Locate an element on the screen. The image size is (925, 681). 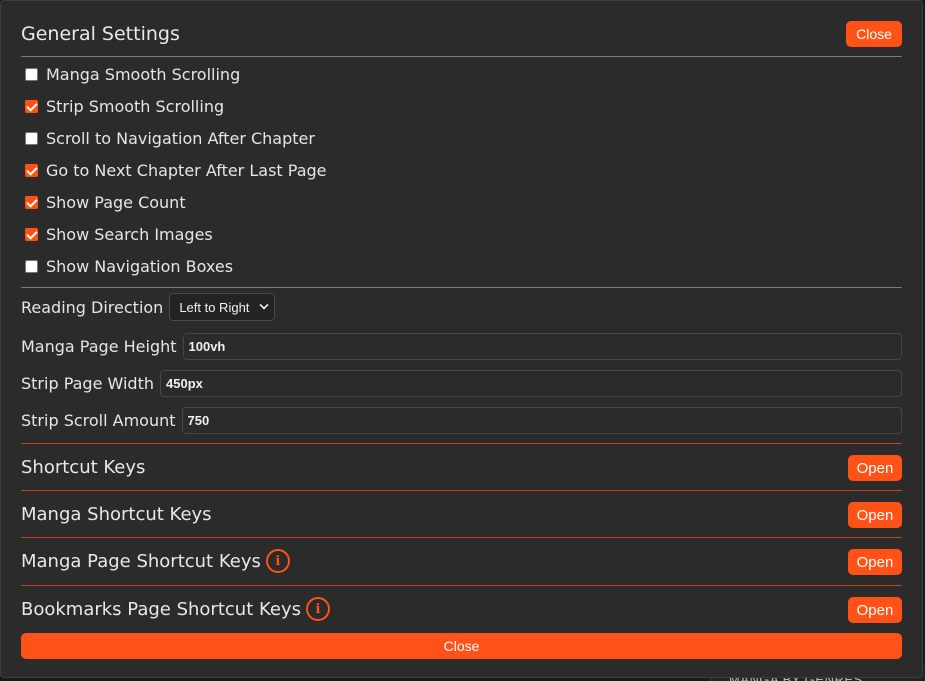
checkbox-row-show-page-count: Show Page Count is located at coordinates (463, 202).